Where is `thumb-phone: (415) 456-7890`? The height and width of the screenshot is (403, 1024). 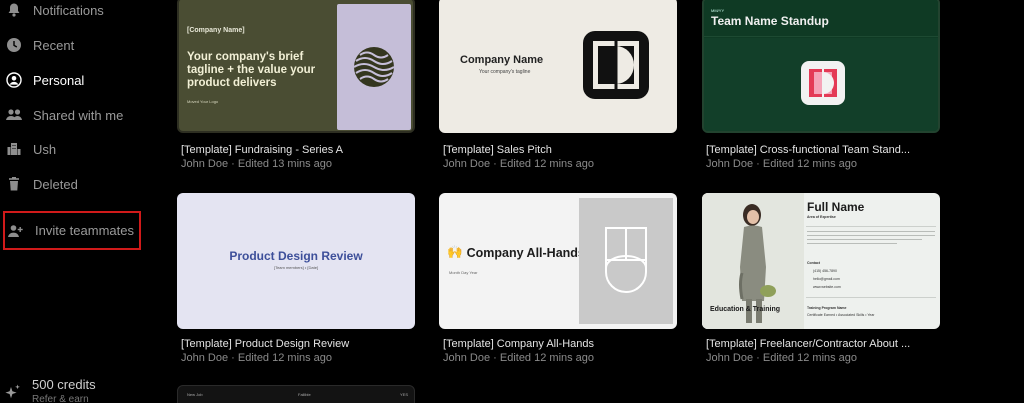
thumb-phone: (415) 456-7890 is located at coordinates (825, 271).